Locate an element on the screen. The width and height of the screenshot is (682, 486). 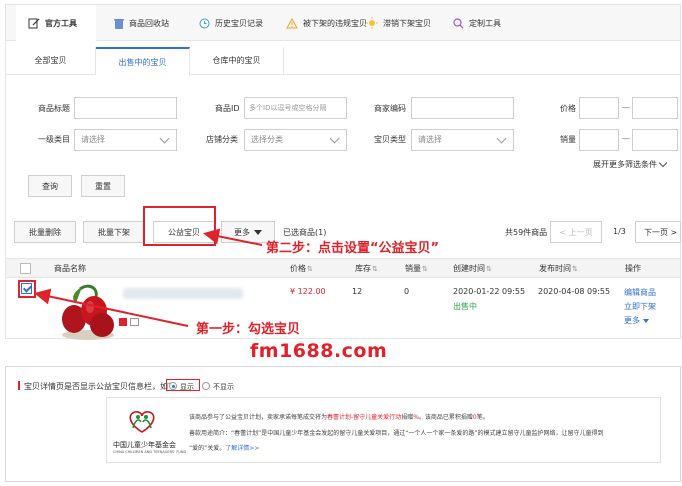
learn-more-link: 了解详情>> is located at coordinates (242, 448).